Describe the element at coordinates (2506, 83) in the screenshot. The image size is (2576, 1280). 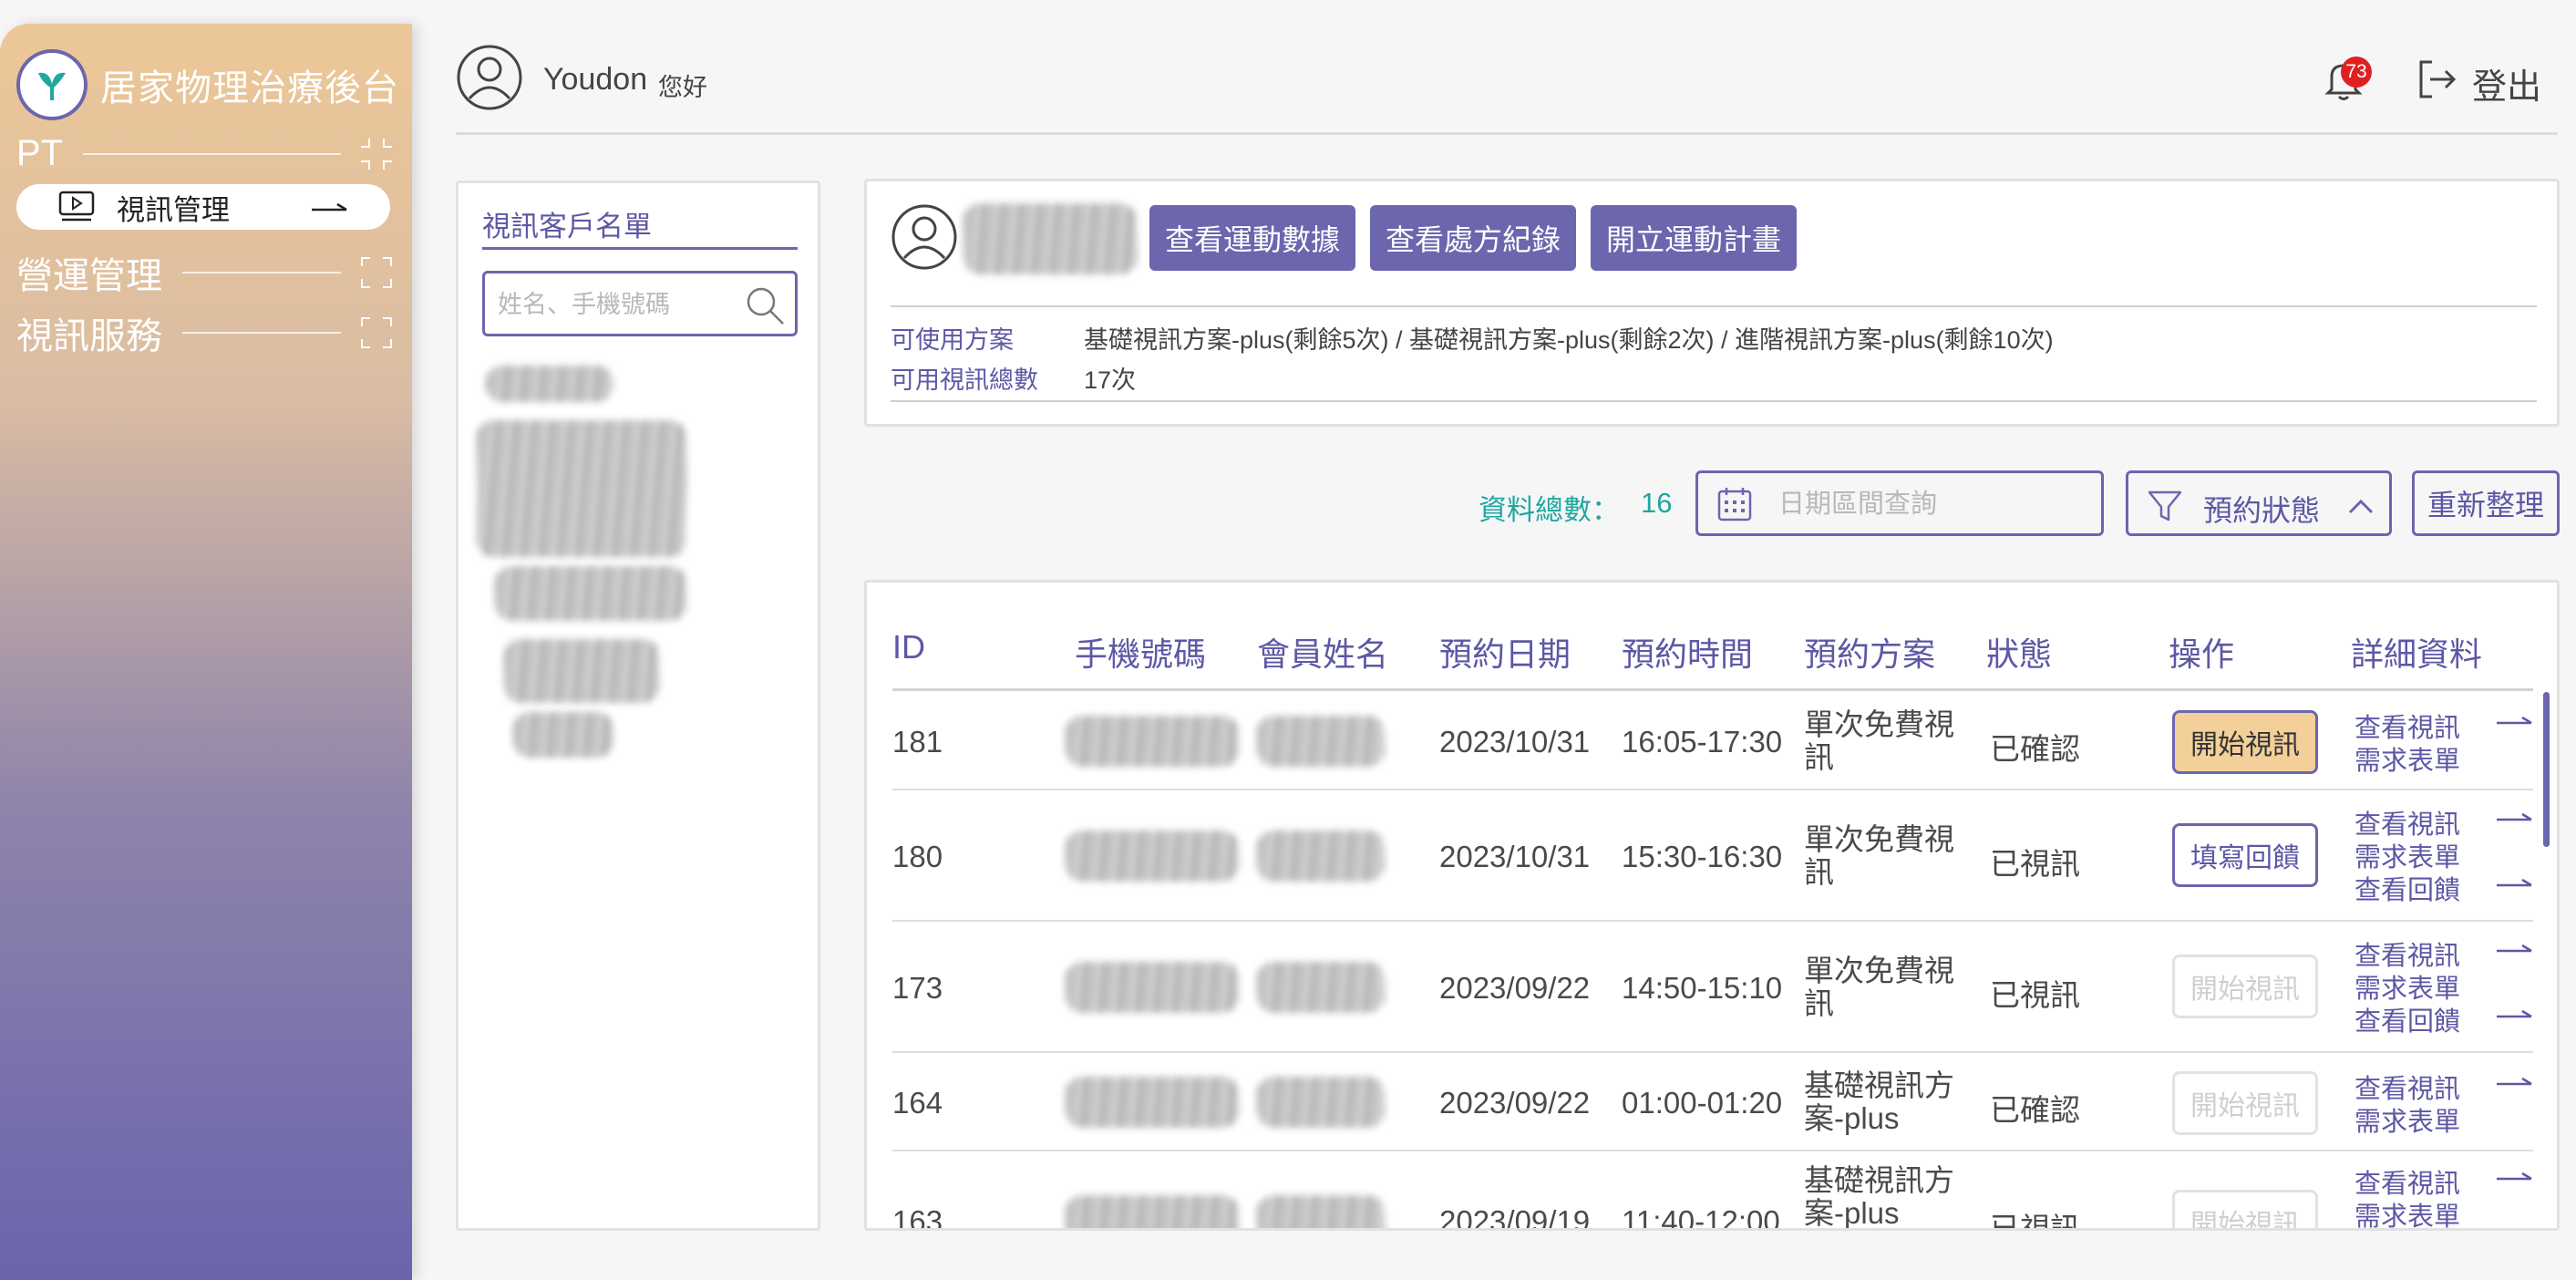
I see `logout-button: 登出` at that location.